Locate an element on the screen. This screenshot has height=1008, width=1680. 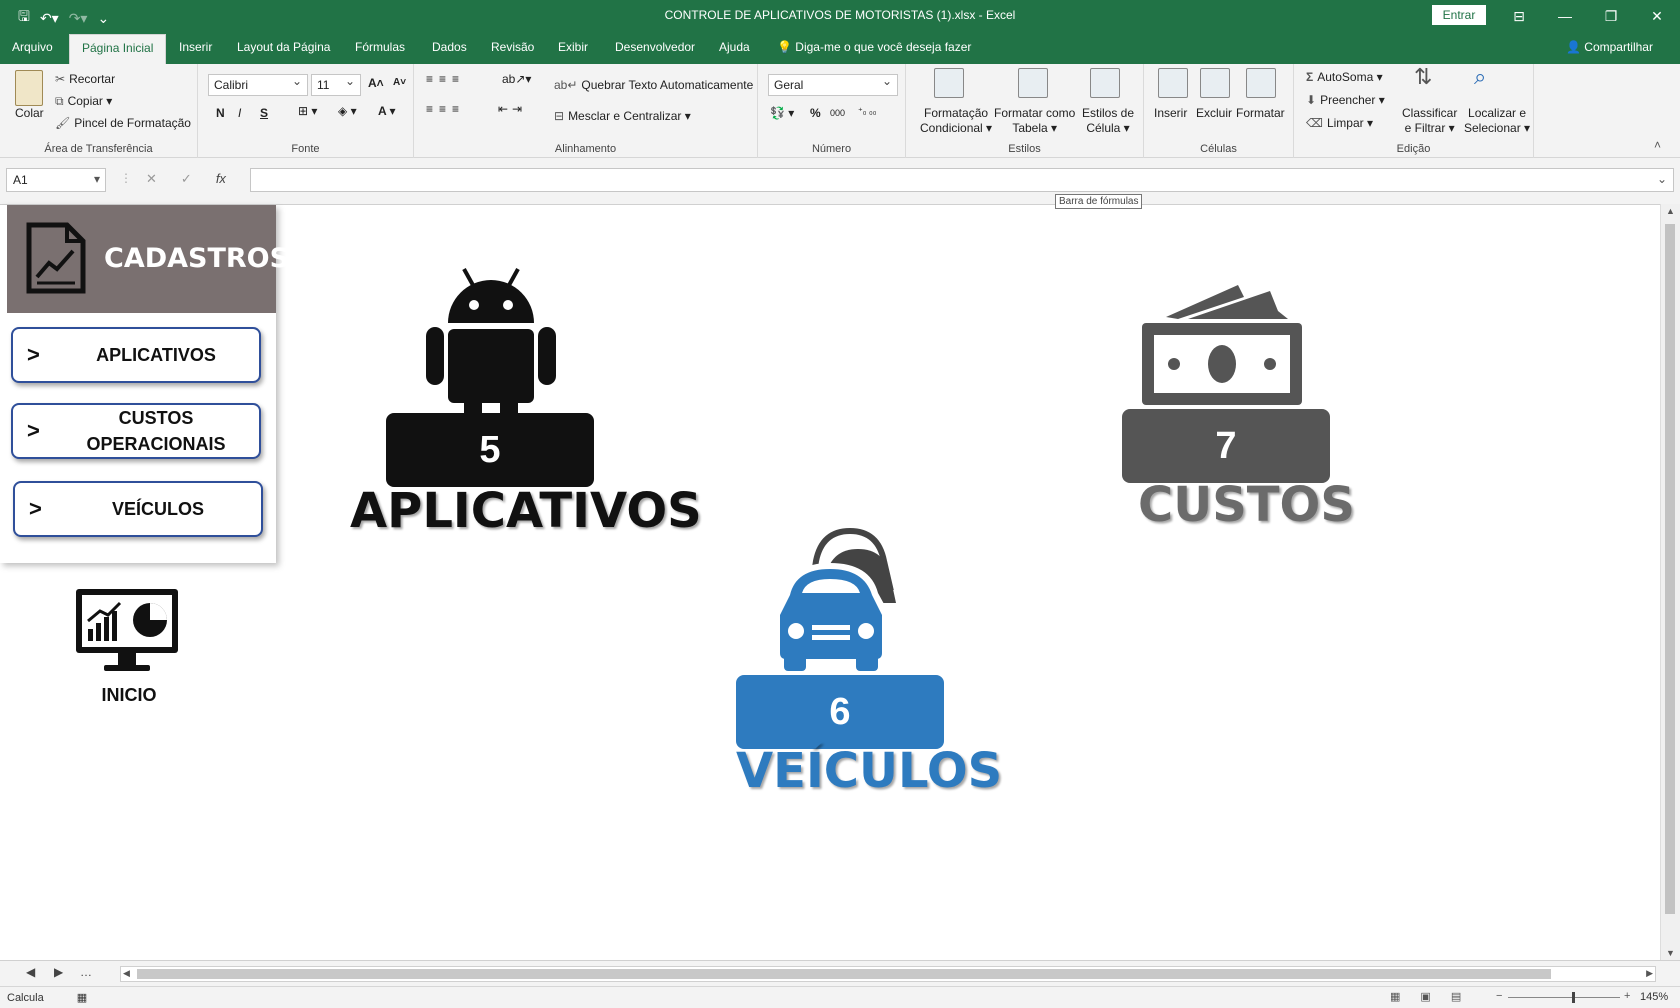
tab-formulas: Fórmulas is located at coordinates (380, 47).